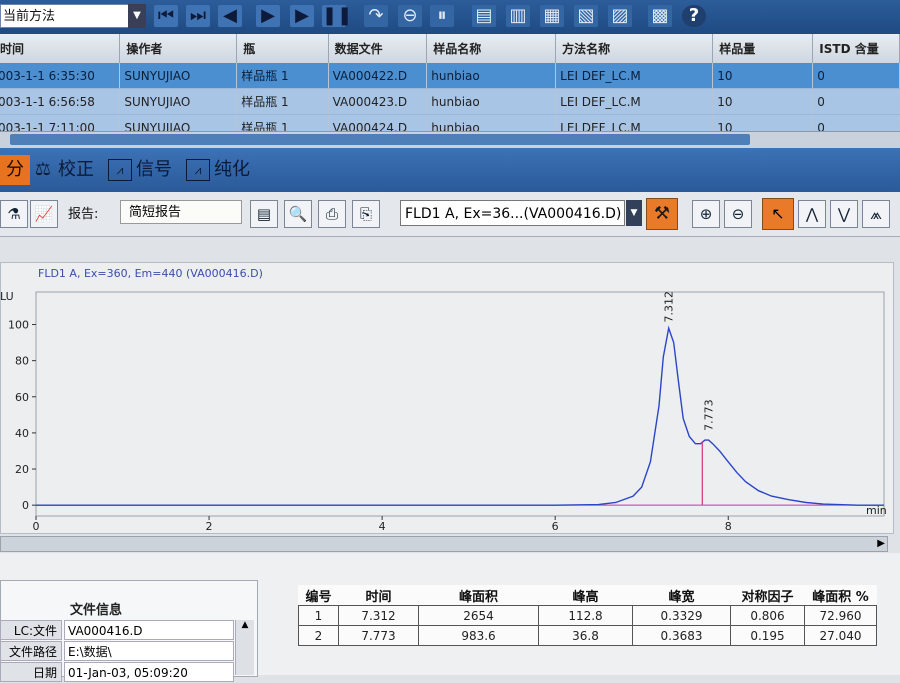  I want to click on column-header: 样品名称, so click(491, 48).